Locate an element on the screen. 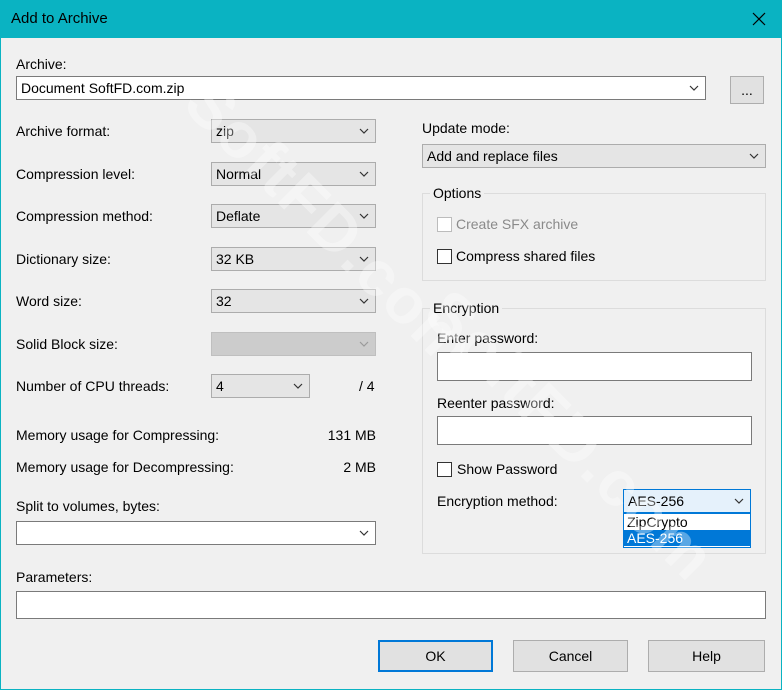  encryption-method-value: AES-256 is located at coordinates (656, 501).